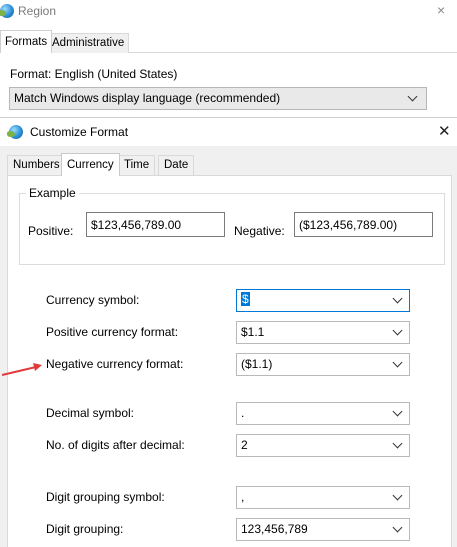 The width and height of the screenshot is (457, 547). Describe the element at coordinates (115, 445) in the screenshot. I see `digits-after-decimal-label: No. of digits after decimal:` at that location.